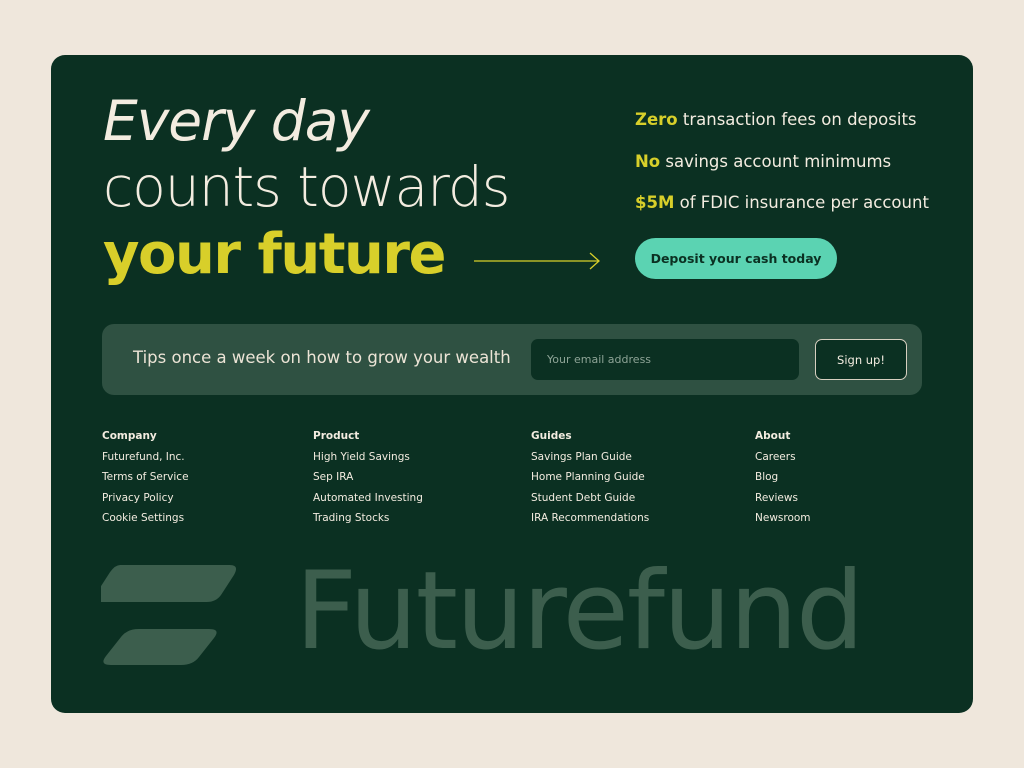 The height and width of the screenshot is (768, 1024). Describe the element at coordinates (579, 611) in the screenshot. I see `futurefund-wordmark: Futurefund` at that location.